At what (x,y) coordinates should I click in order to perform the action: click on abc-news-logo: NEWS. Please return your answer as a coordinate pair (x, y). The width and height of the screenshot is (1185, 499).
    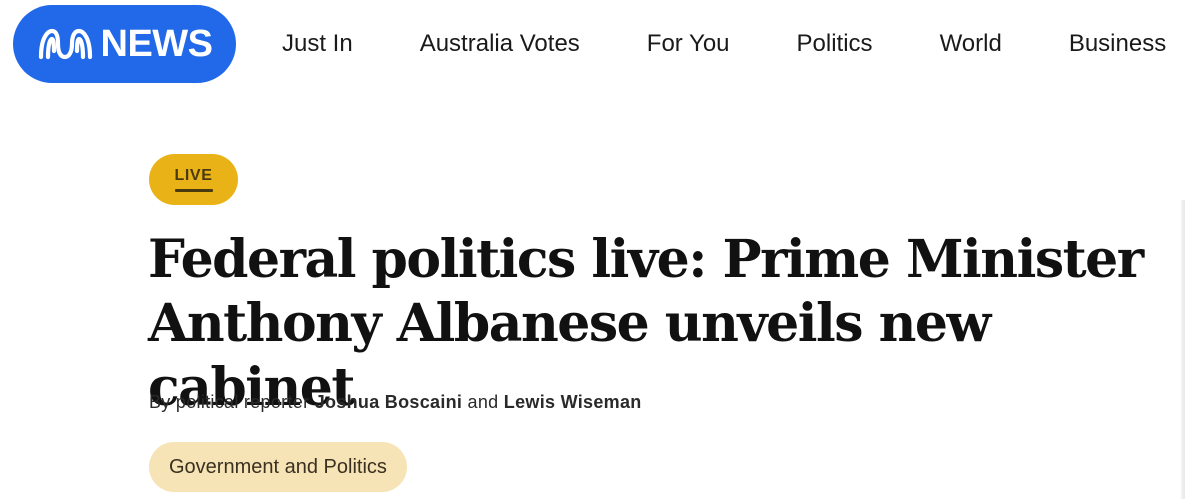
    Looking at the image, I should click on (124, 44).